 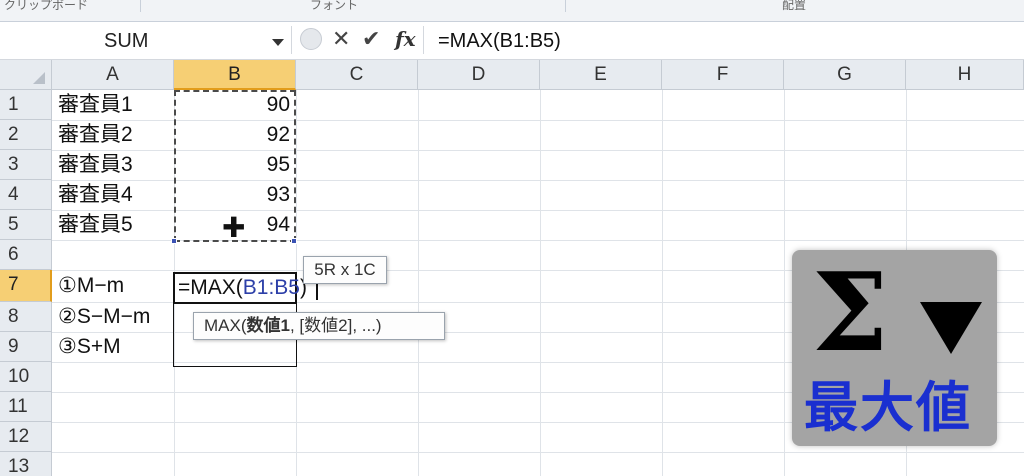 I want to click on cell-a7: ①M−m, so click(x=113, y=286).